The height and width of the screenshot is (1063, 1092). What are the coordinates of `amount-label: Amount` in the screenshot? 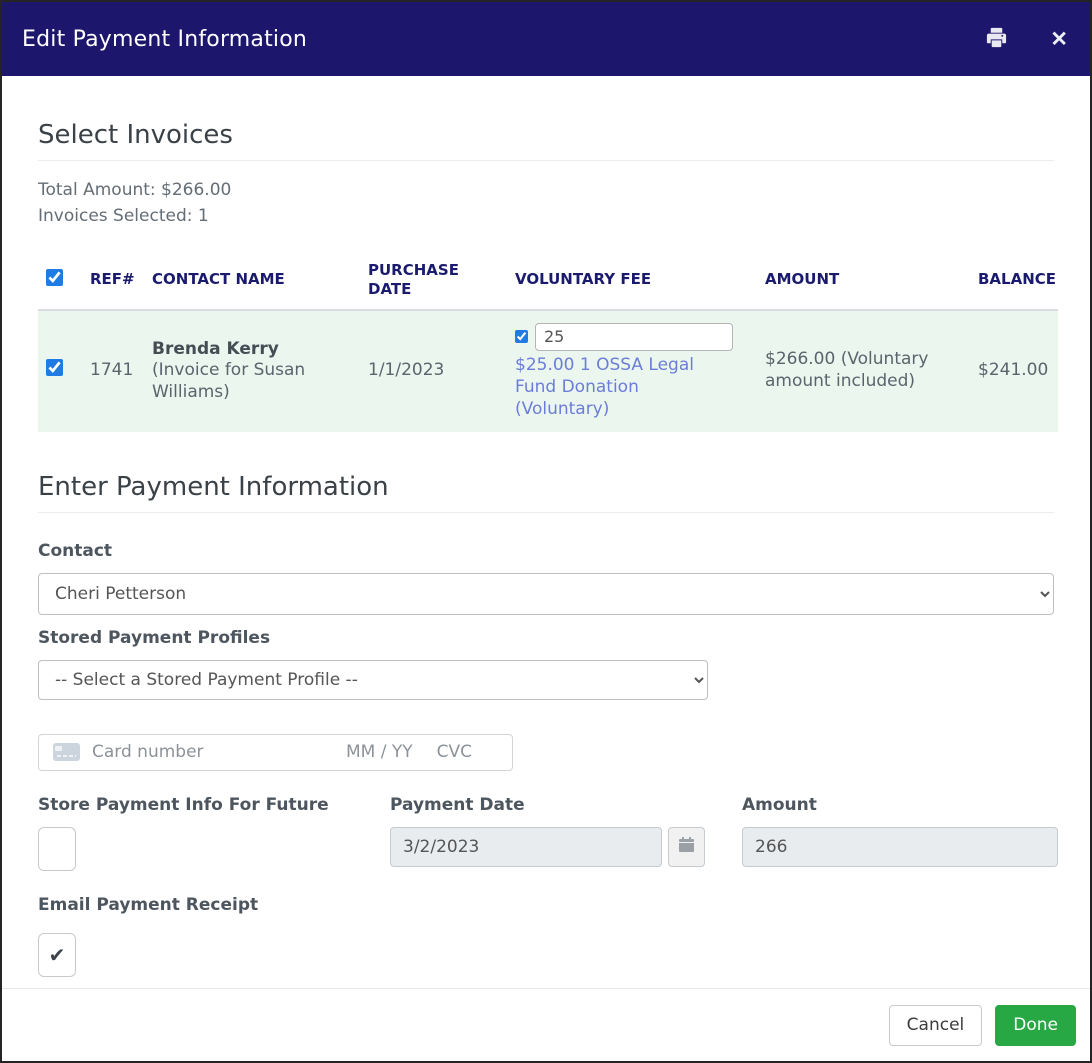 It's located at (779, 804).